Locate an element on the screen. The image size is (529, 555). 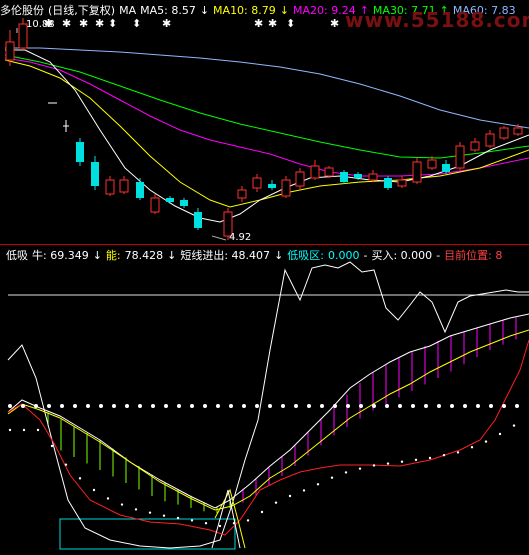
ma10-arrow: ↓ is located at coordinates (284, 10).